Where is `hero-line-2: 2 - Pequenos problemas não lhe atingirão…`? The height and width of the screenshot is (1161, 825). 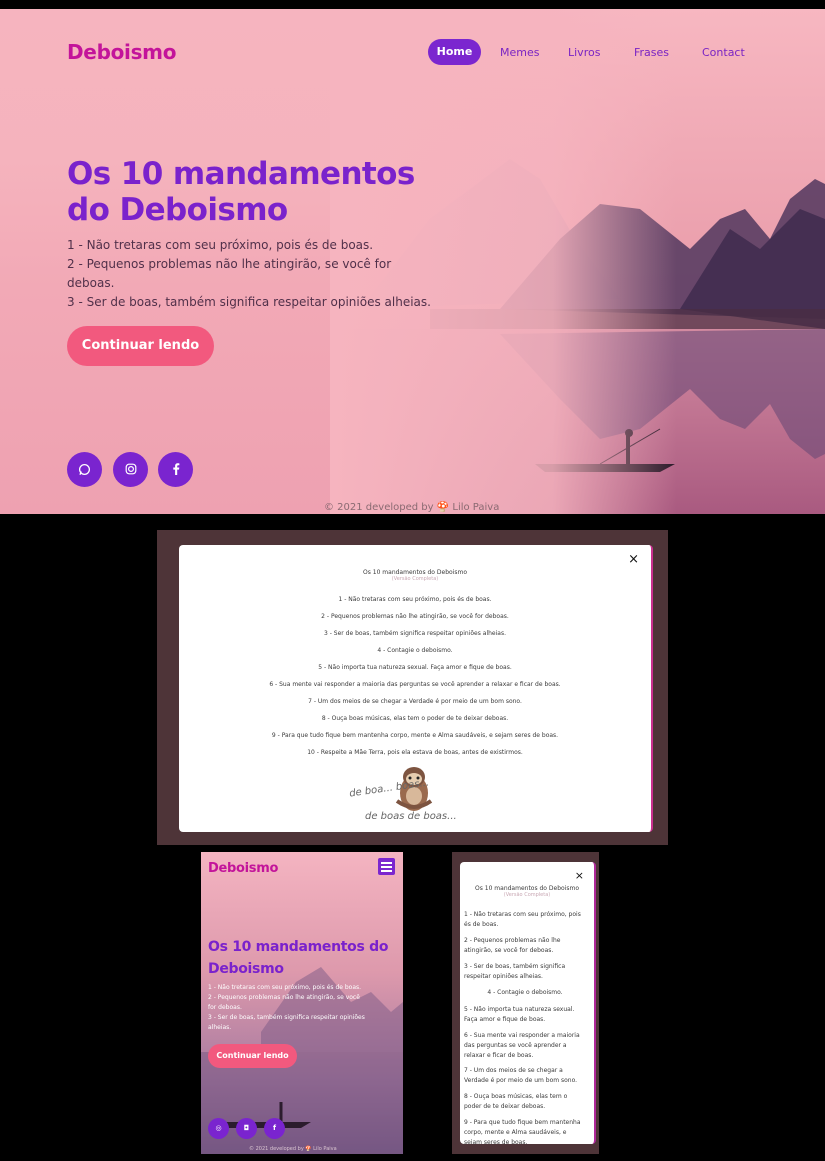
hero-line-2: 2 - Pequenos problemas não lhe atingirão… is located at coordinates (229, 264).